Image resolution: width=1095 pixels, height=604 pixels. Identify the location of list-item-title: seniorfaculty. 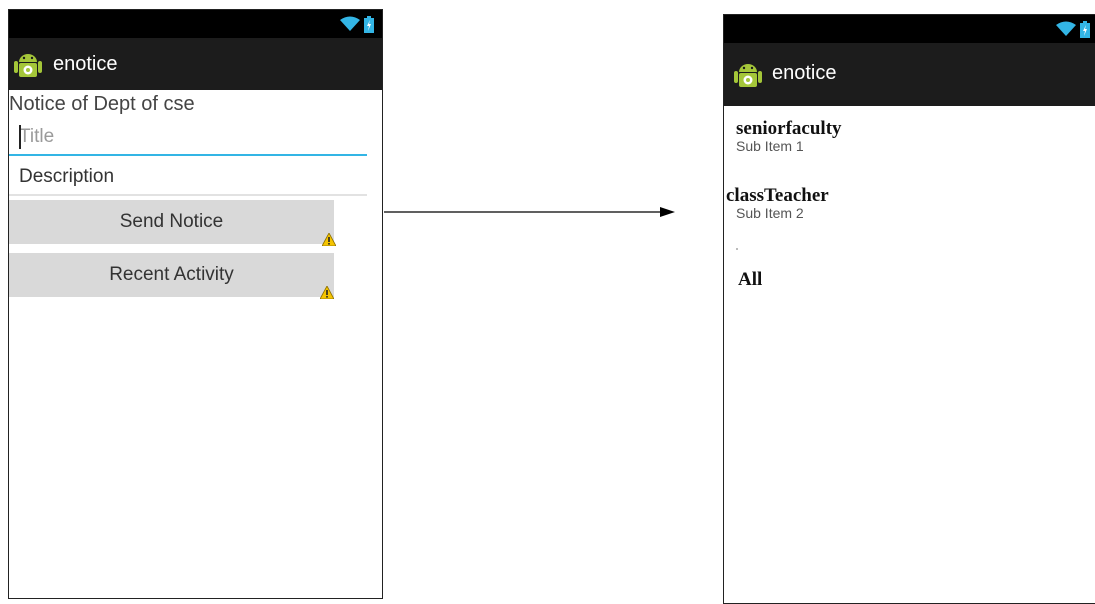
(789, 128).